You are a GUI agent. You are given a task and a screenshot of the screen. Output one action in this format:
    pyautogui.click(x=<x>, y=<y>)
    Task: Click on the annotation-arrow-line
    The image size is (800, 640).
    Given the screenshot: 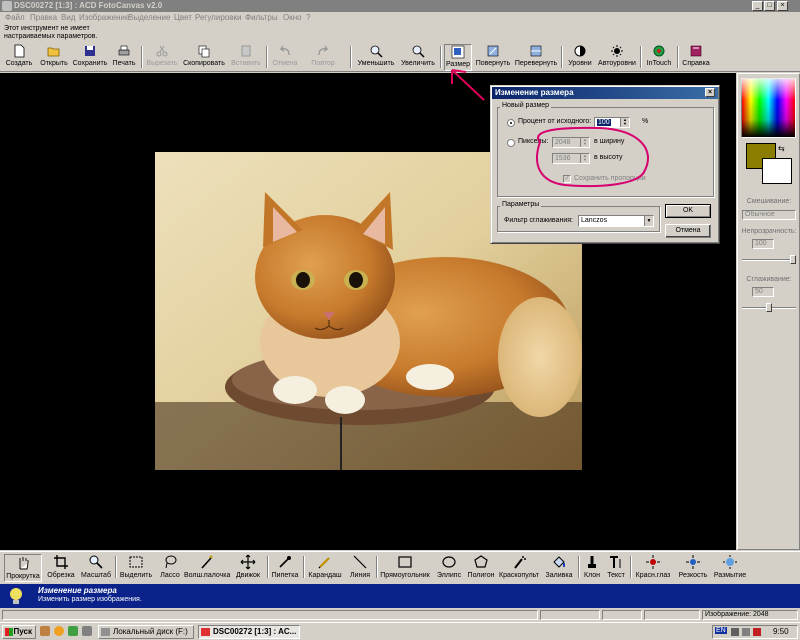 What is the action you would take?
    pyautogui.click(x=468, y=85)
    